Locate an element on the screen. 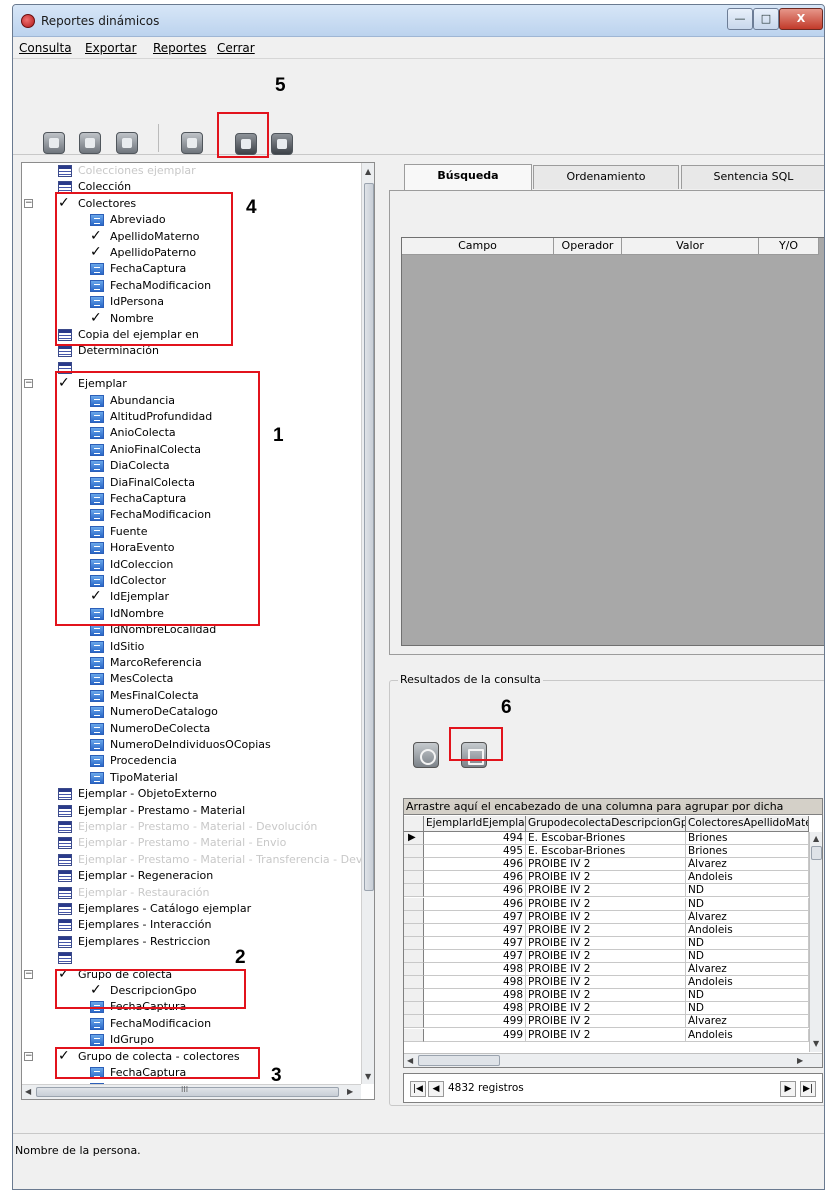  results-hscroll-thumb is located at coordinates (459, 1060).